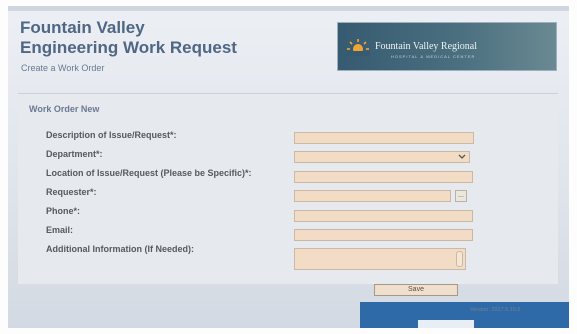  Describe the element at coordinates (384, 138) in the screenshot. I see `description-input` at that location.